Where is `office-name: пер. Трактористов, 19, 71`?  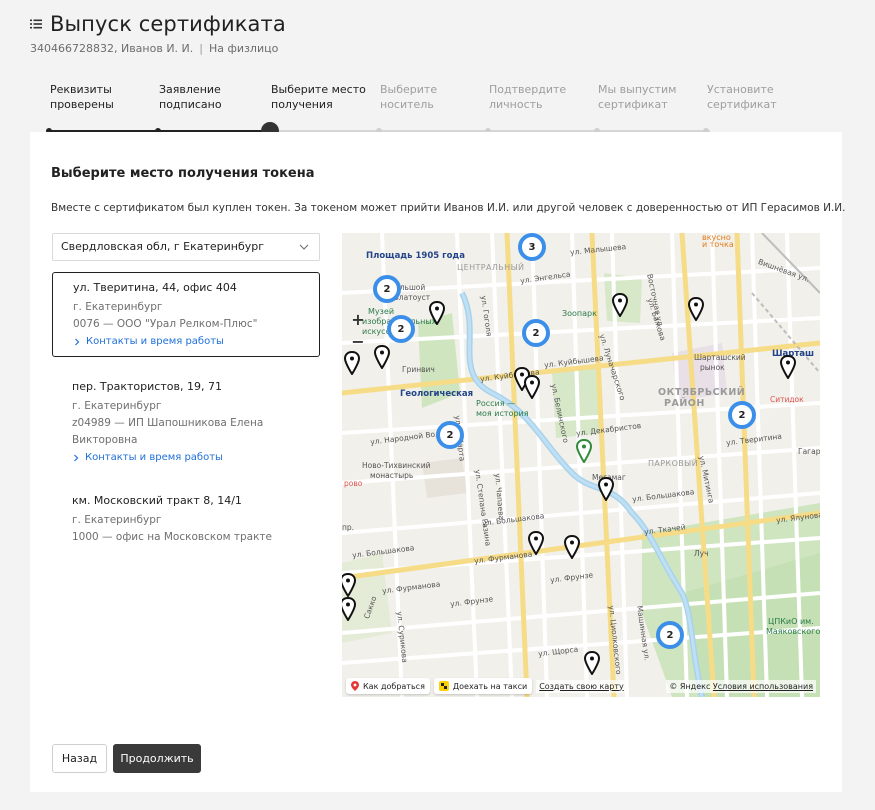 office-name: пер. Трактористов, 19, 71 is located at coordinates (147, 386).